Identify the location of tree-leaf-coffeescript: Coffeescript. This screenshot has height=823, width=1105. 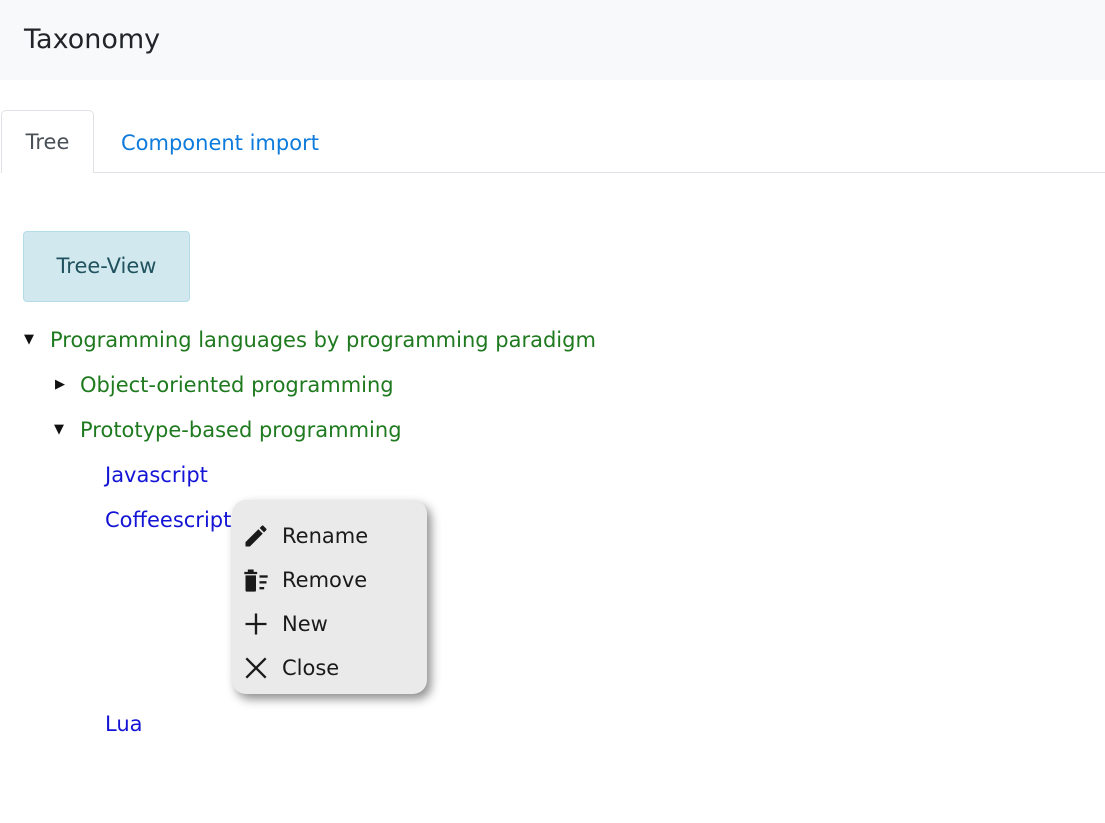
(168, 520).